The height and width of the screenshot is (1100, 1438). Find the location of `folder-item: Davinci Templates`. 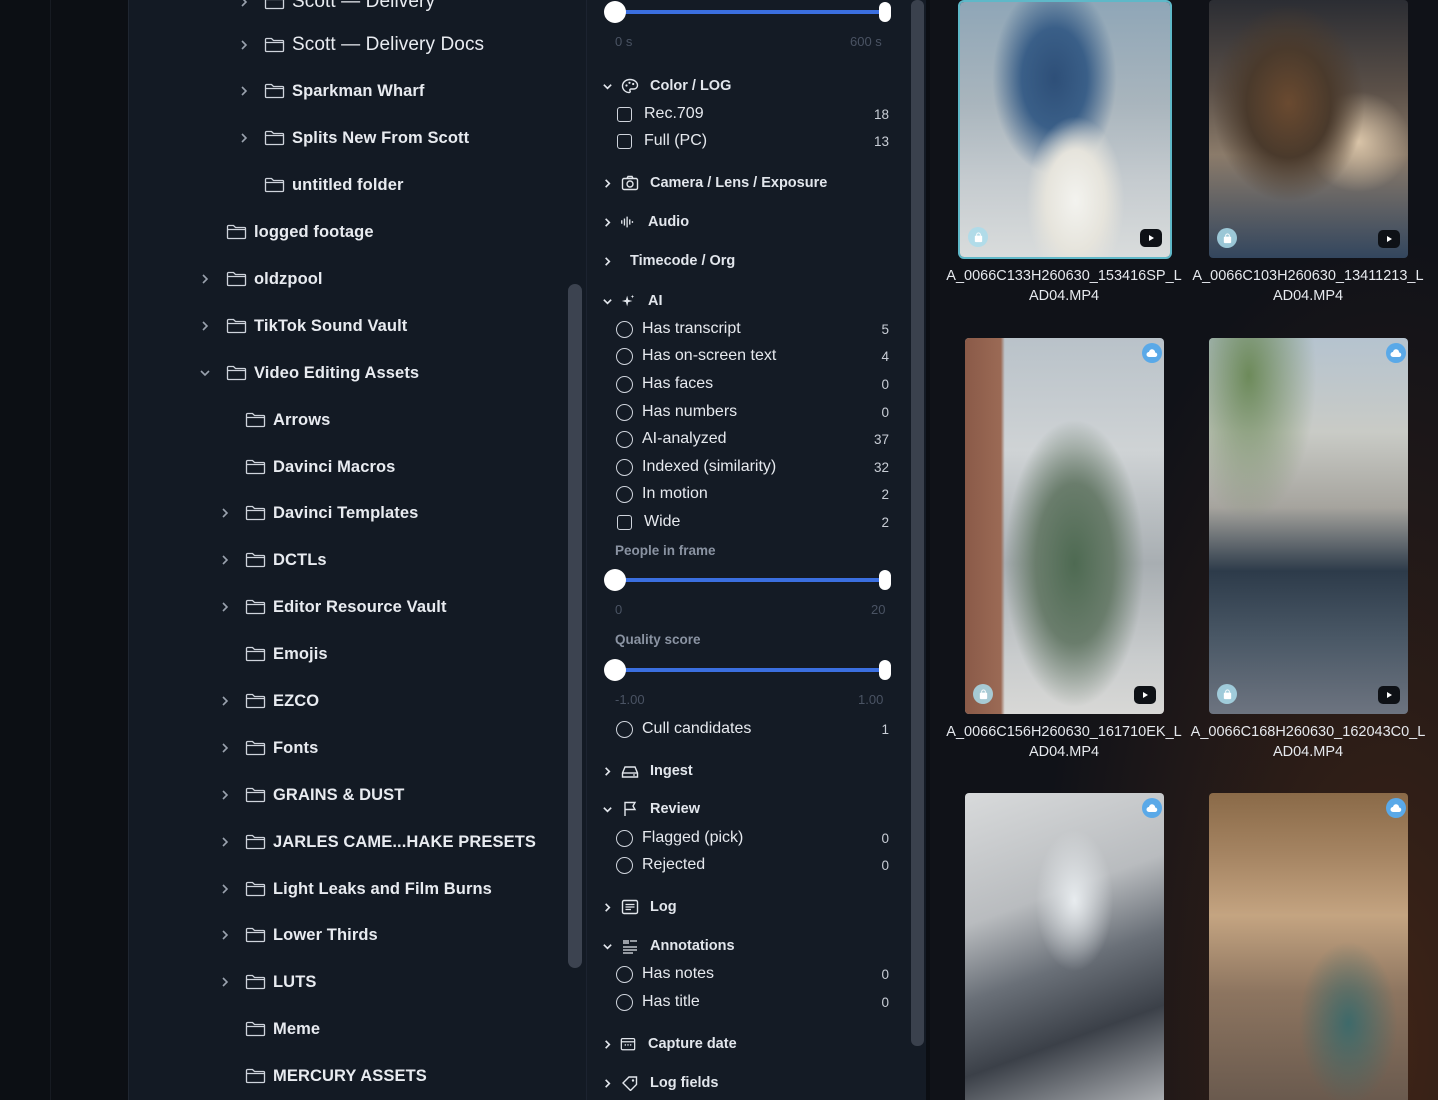

folder-item: Davinci Templates is located at coordinates (331, 513).